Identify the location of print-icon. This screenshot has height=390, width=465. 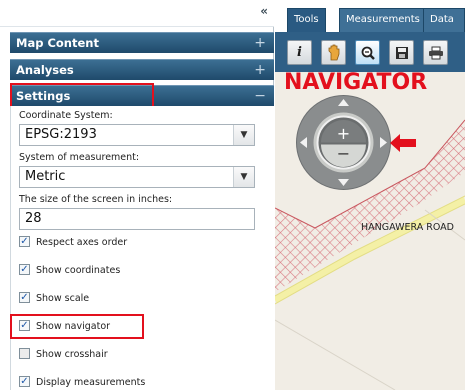
(435, 52).